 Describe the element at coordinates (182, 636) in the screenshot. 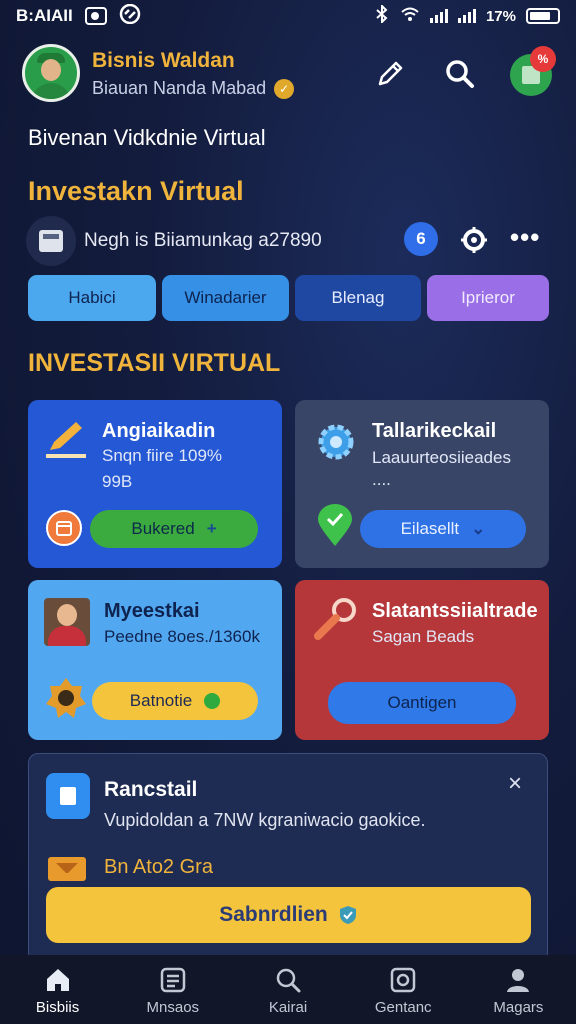

I see `card-3-line-1: Peedne 8oes./1360k` at that location.